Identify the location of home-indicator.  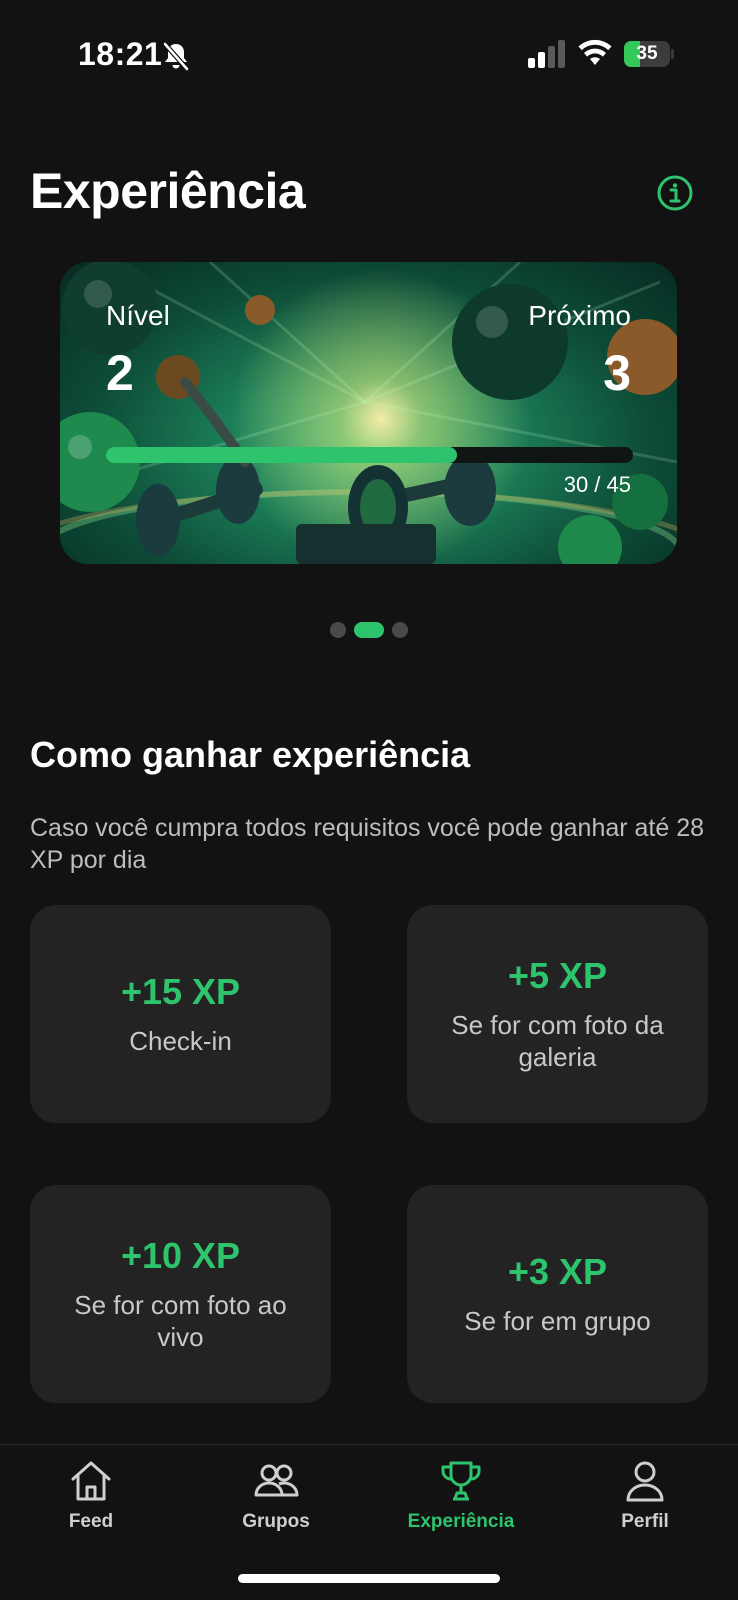
(369, 1578).